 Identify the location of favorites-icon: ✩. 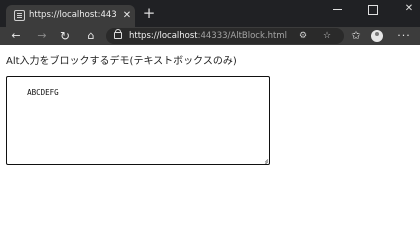
(356, 36).